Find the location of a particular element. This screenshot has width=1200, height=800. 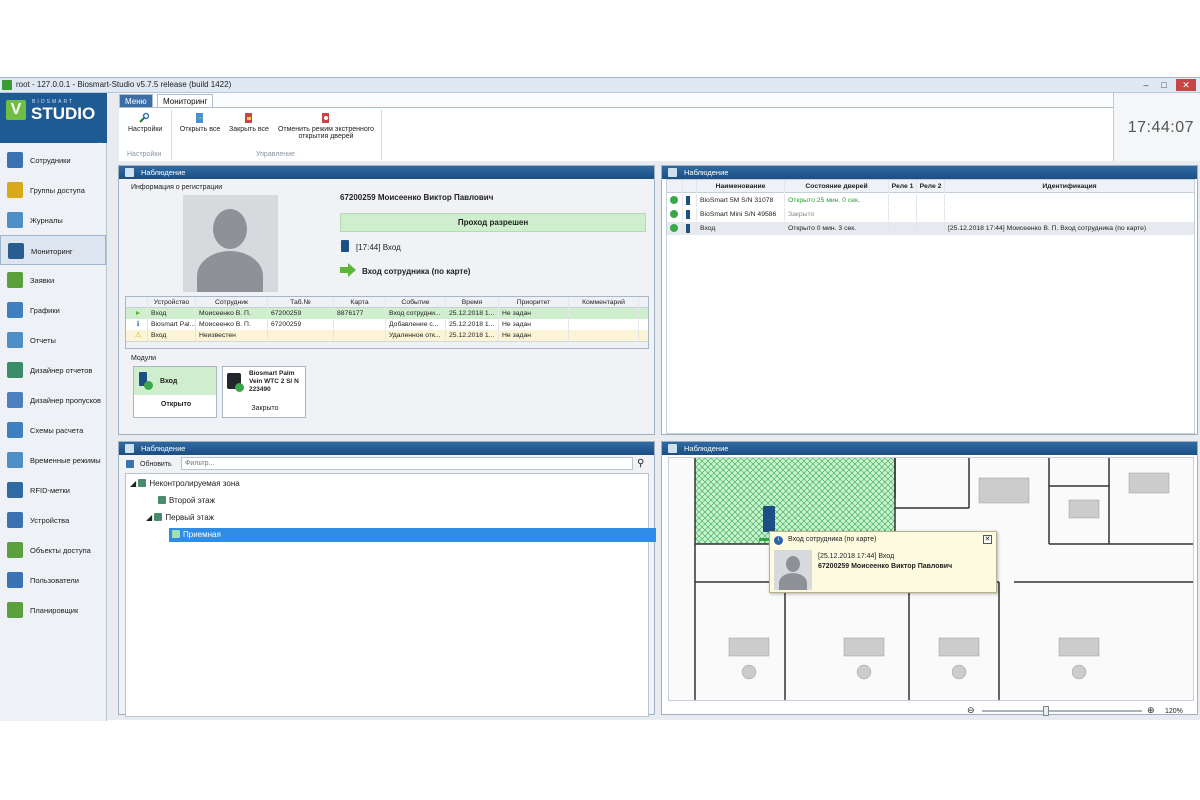

grid-cell: Реле 1 is located at coordinates (903, 186).